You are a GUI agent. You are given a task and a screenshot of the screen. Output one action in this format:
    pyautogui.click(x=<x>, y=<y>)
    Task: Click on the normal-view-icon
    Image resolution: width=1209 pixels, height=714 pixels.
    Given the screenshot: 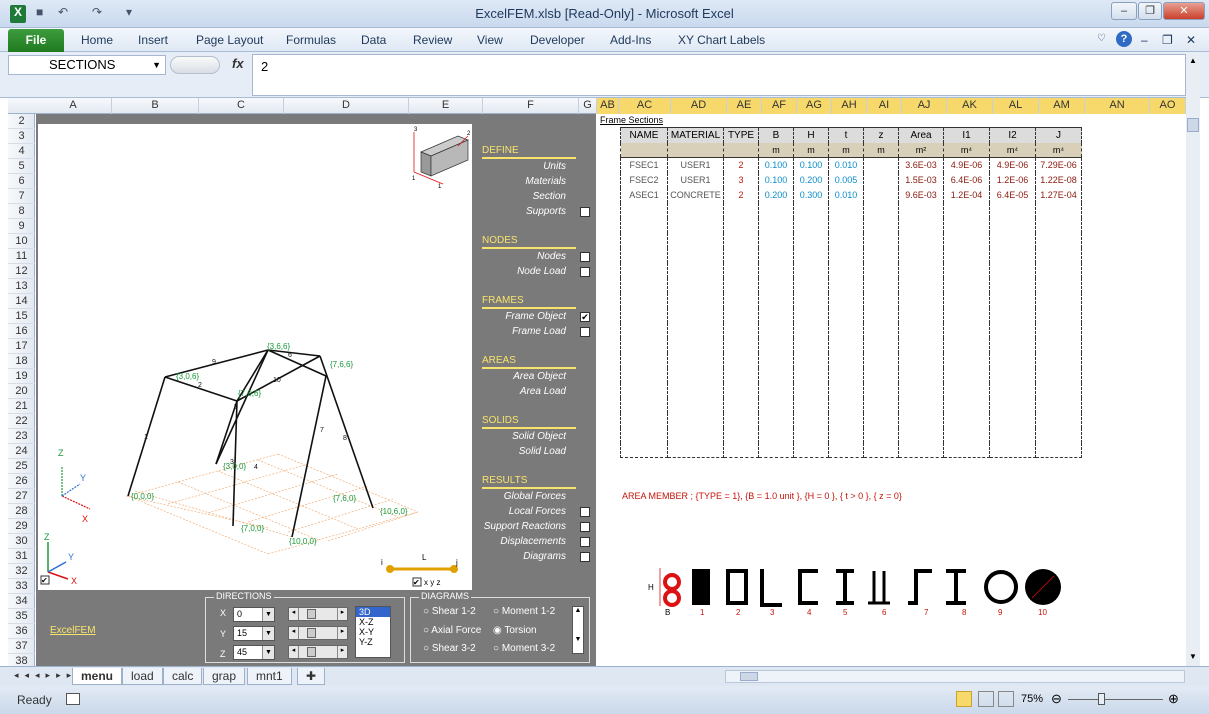 What is the action you would take?
    pyautogui.click(x=964, y=699)
    